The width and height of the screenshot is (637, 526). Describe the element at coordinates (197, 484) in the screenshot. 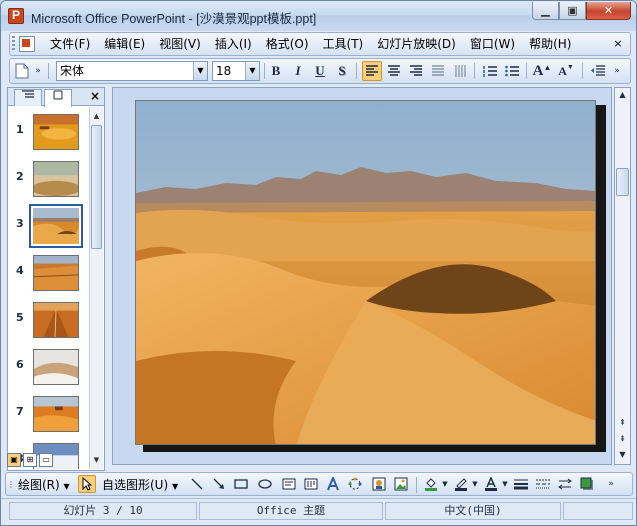

I see `line-button` at that location.